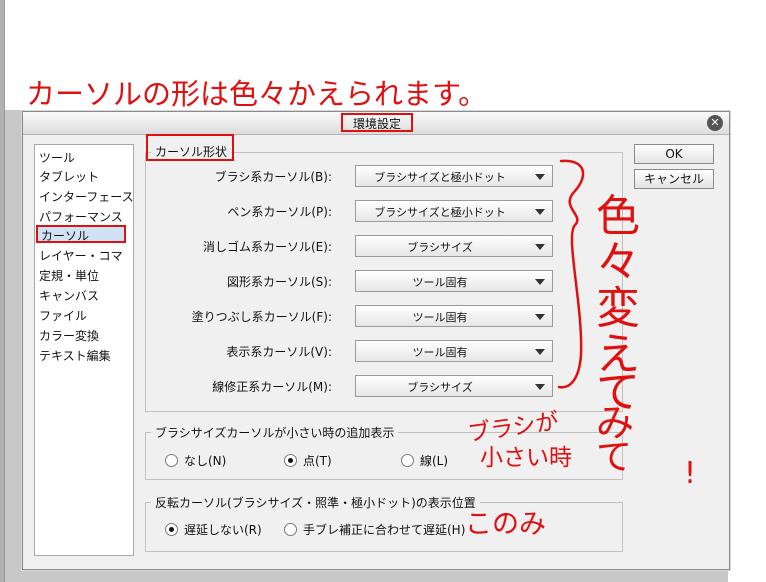 Image resolution: width=766 pixels, height=582 pixels. I want to click on small-brush-legend: ブラシサイズカーソルが小さい時の追加表示, so click(275, 432).